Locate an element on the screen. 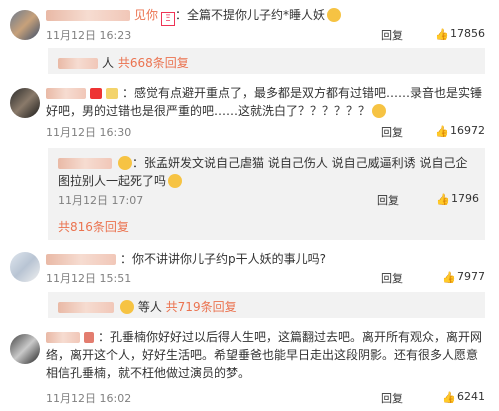  like-count: 7977 is located at coordinates (471, 276).